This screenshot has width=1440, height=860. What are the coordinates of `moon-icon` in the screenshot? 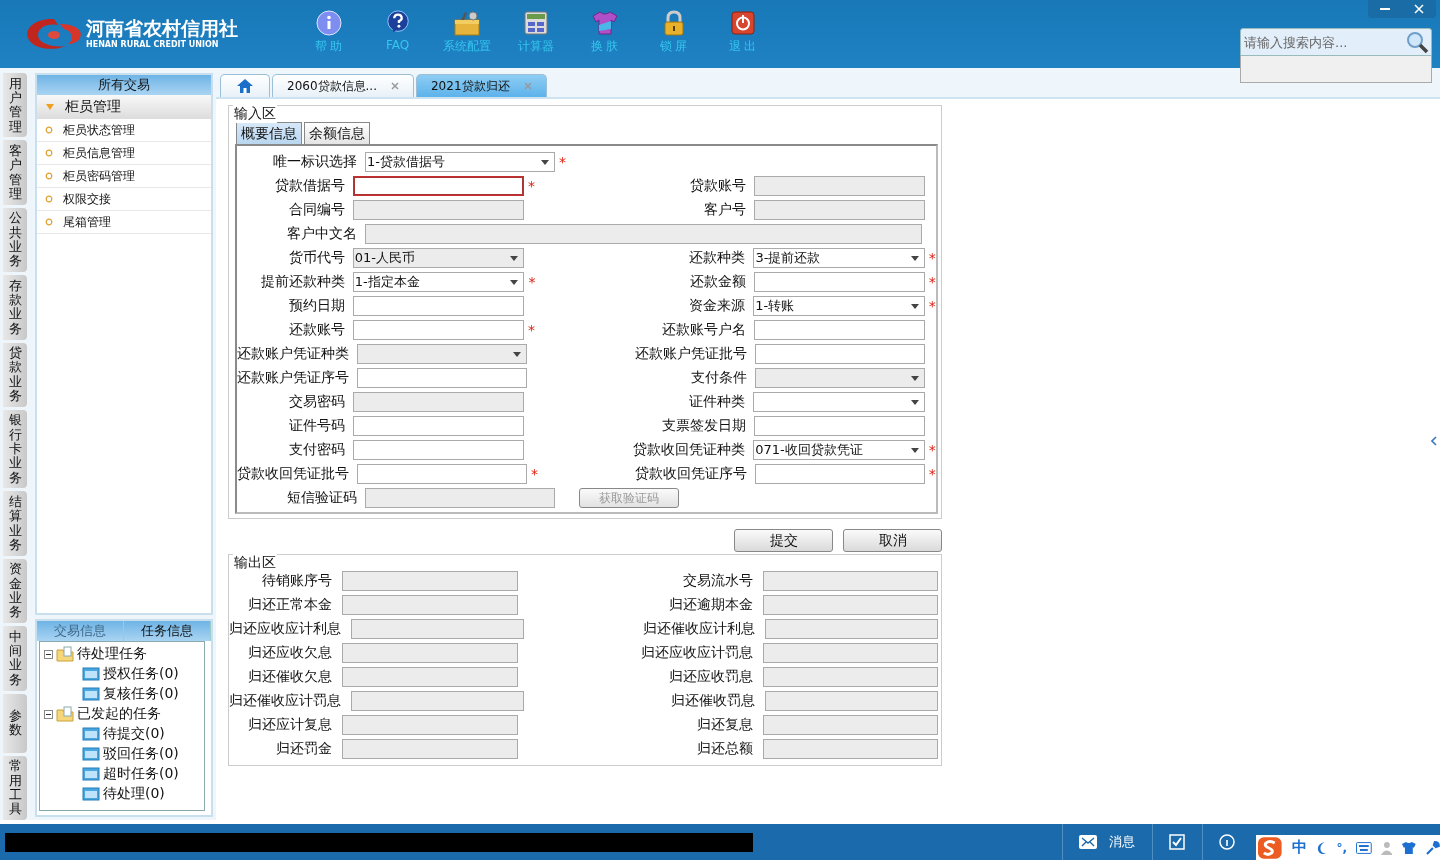 It's located at (1321, 847).